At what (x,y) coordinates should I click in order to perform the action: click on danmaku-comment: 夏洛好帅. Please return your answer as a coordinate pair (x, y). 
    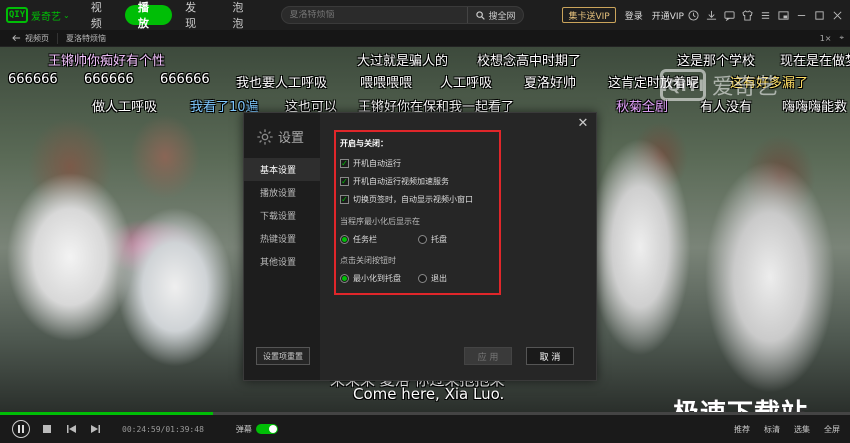
    Looking at the image, I should click on (550, 83).